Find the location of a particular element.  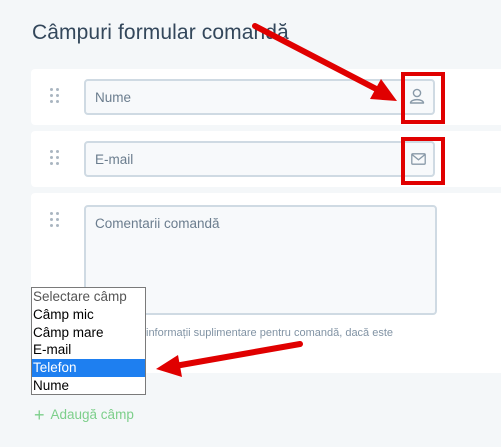

arrow-to-telefon-option is located at coordinates (229, 359).